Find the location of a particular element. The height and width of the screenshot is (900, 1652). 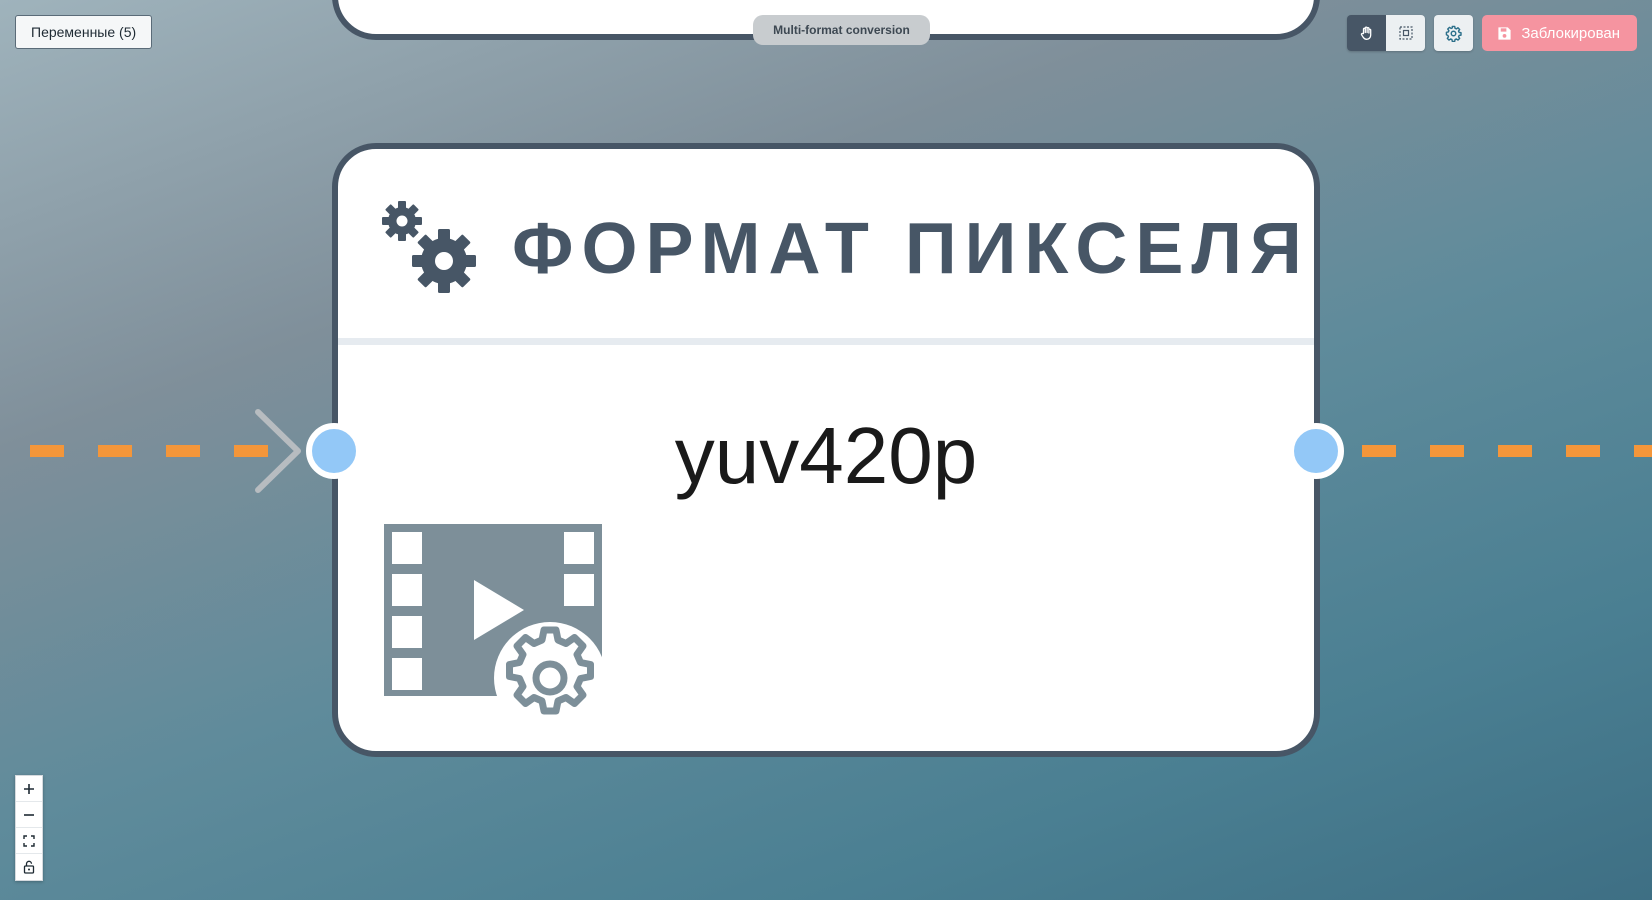

gears-icon is located at coordinates (429, 247).